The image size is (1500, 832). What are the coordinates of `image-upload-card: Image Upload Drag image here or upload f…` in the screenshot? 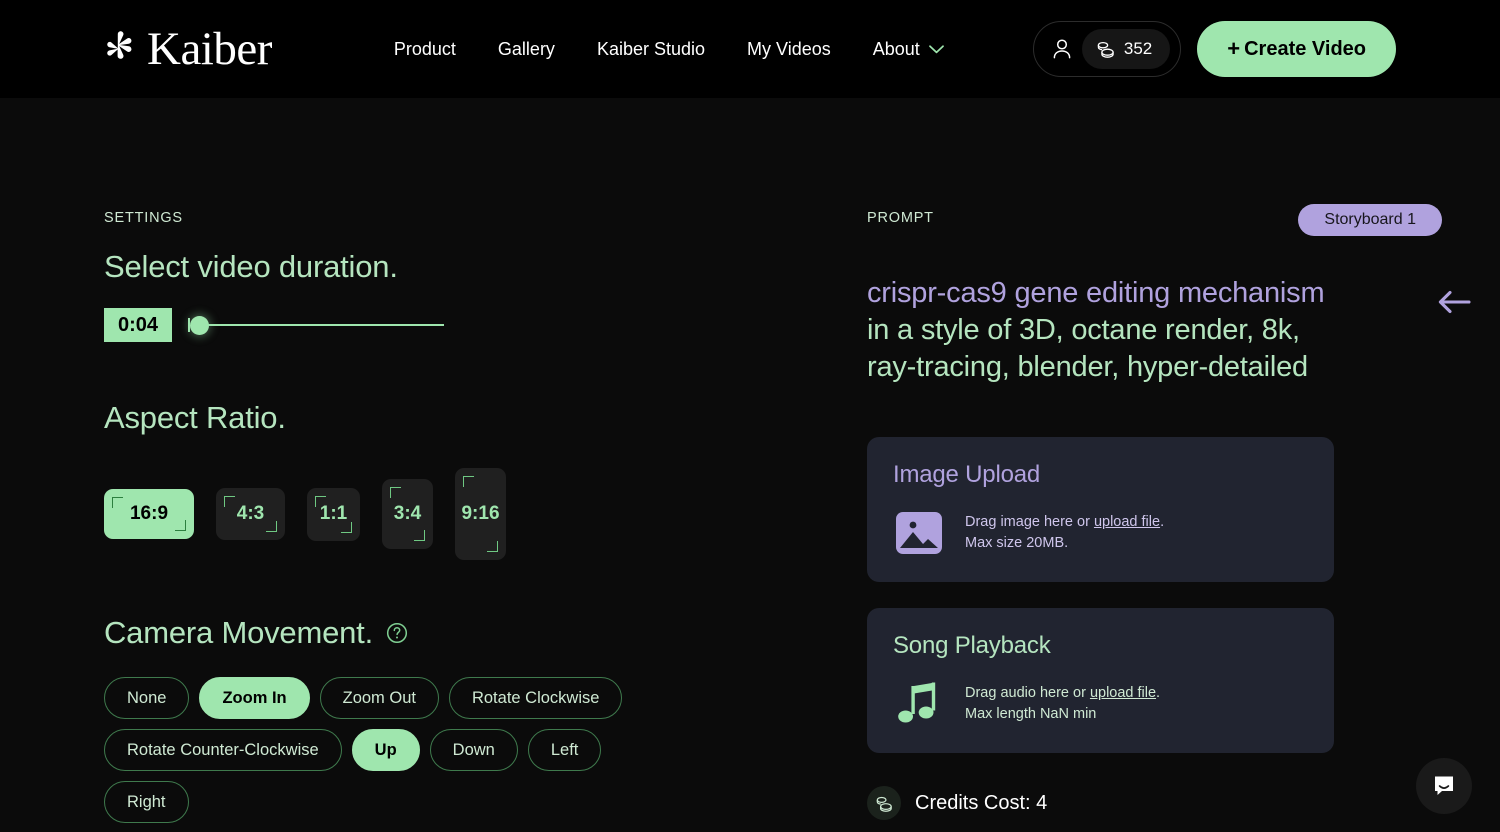 It's located at (1100, 510).